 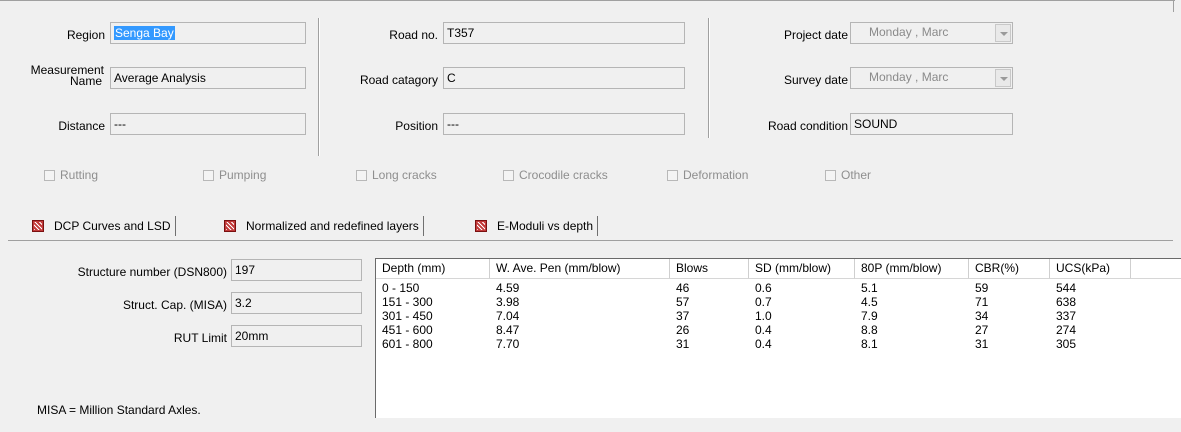 What do you see at coordinates (909, 77) in the screenshot?
I see `survey-date-value: Monday , Marc` at bounding box center [909, 77].